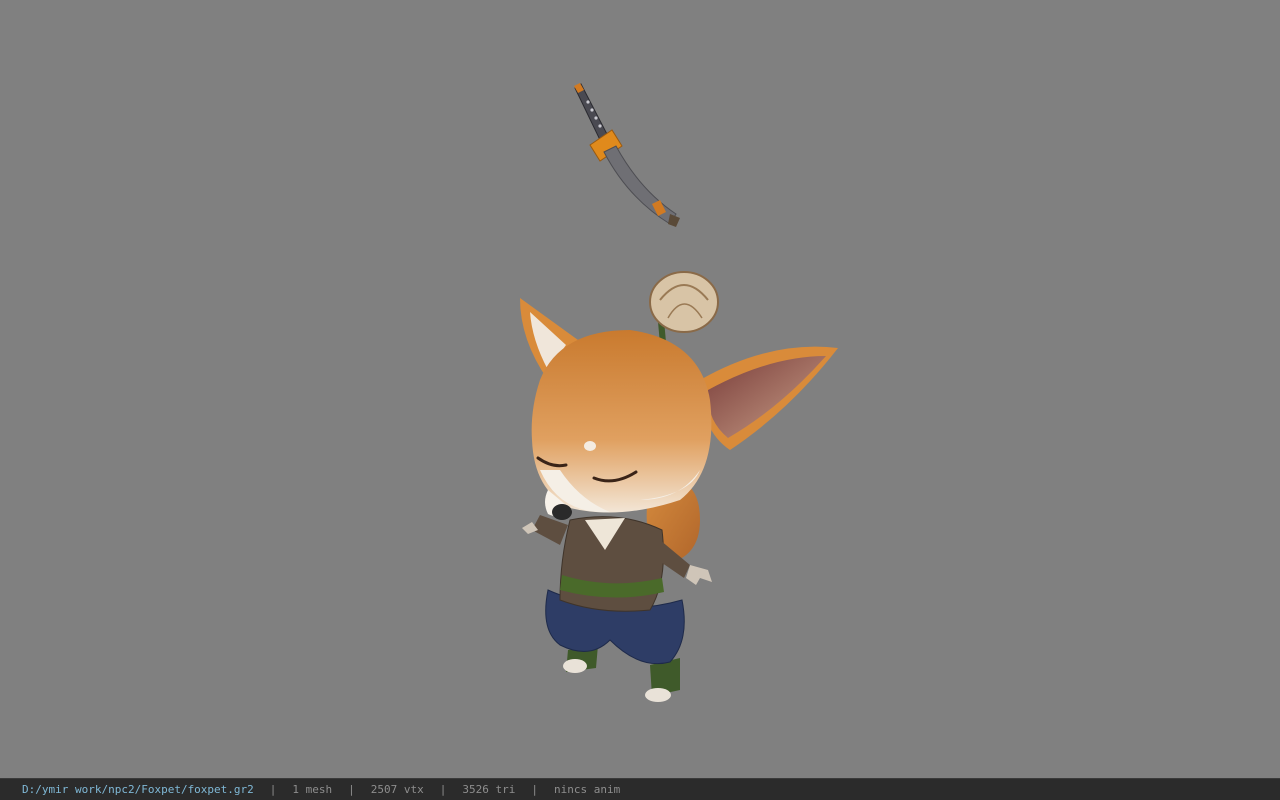 Image resolution: width=1280 pixels, height=800 pixels. Describe the element at coordinates (679, 486) in the screenshot. I see `fox-character-model` at that location.